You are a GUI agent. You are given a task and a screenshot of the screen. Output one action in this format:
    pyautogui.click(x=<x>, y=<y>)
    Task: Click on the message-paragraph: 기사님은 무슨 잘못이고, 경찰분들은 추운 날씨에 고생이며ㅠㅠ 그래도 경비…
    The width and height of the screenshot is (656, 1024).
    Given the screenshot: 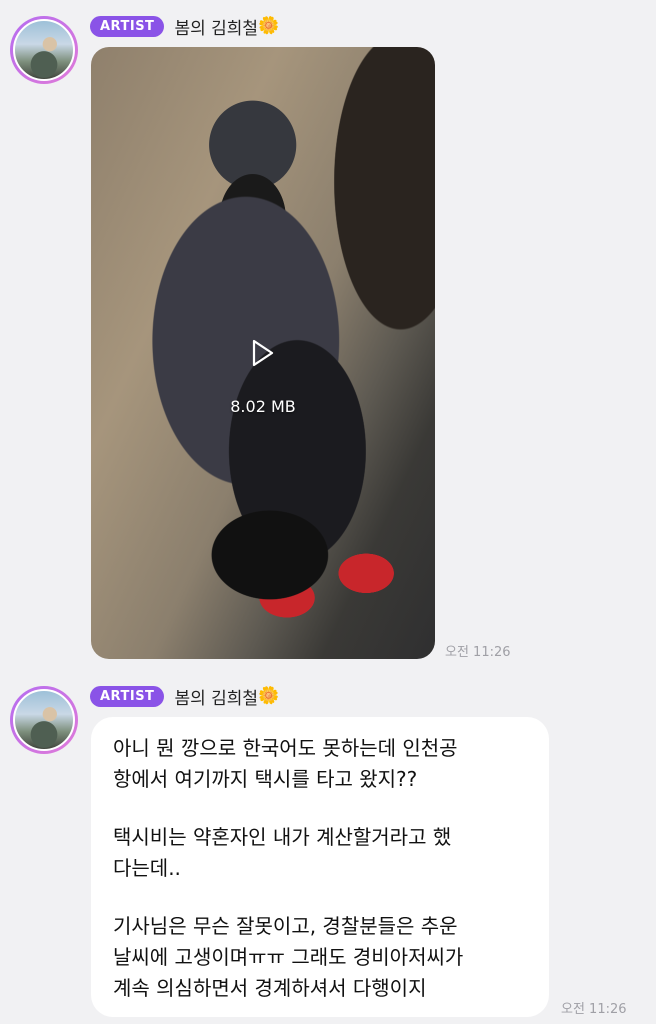 What is the action you would take?
    pyautogui.click(x=288, y=957)
    